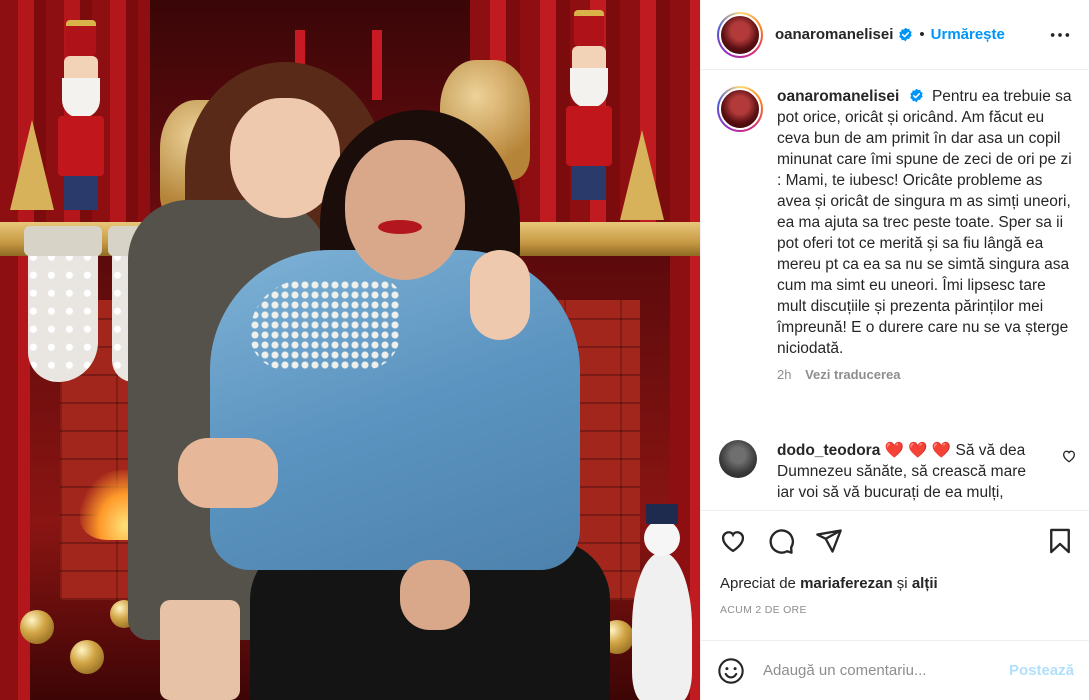 Image resolution: width=1089 pixels, height=700 pixels. I want to click on emoji-icon, so click(731, 671).